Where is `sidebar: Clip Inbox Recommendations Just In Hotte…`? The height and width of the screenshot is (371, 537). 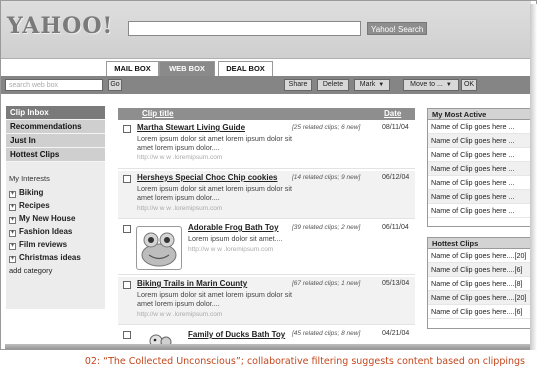
sidebar: Clip Inbox Recommendations Just In Hotte… is located at coordinates (55, 207).